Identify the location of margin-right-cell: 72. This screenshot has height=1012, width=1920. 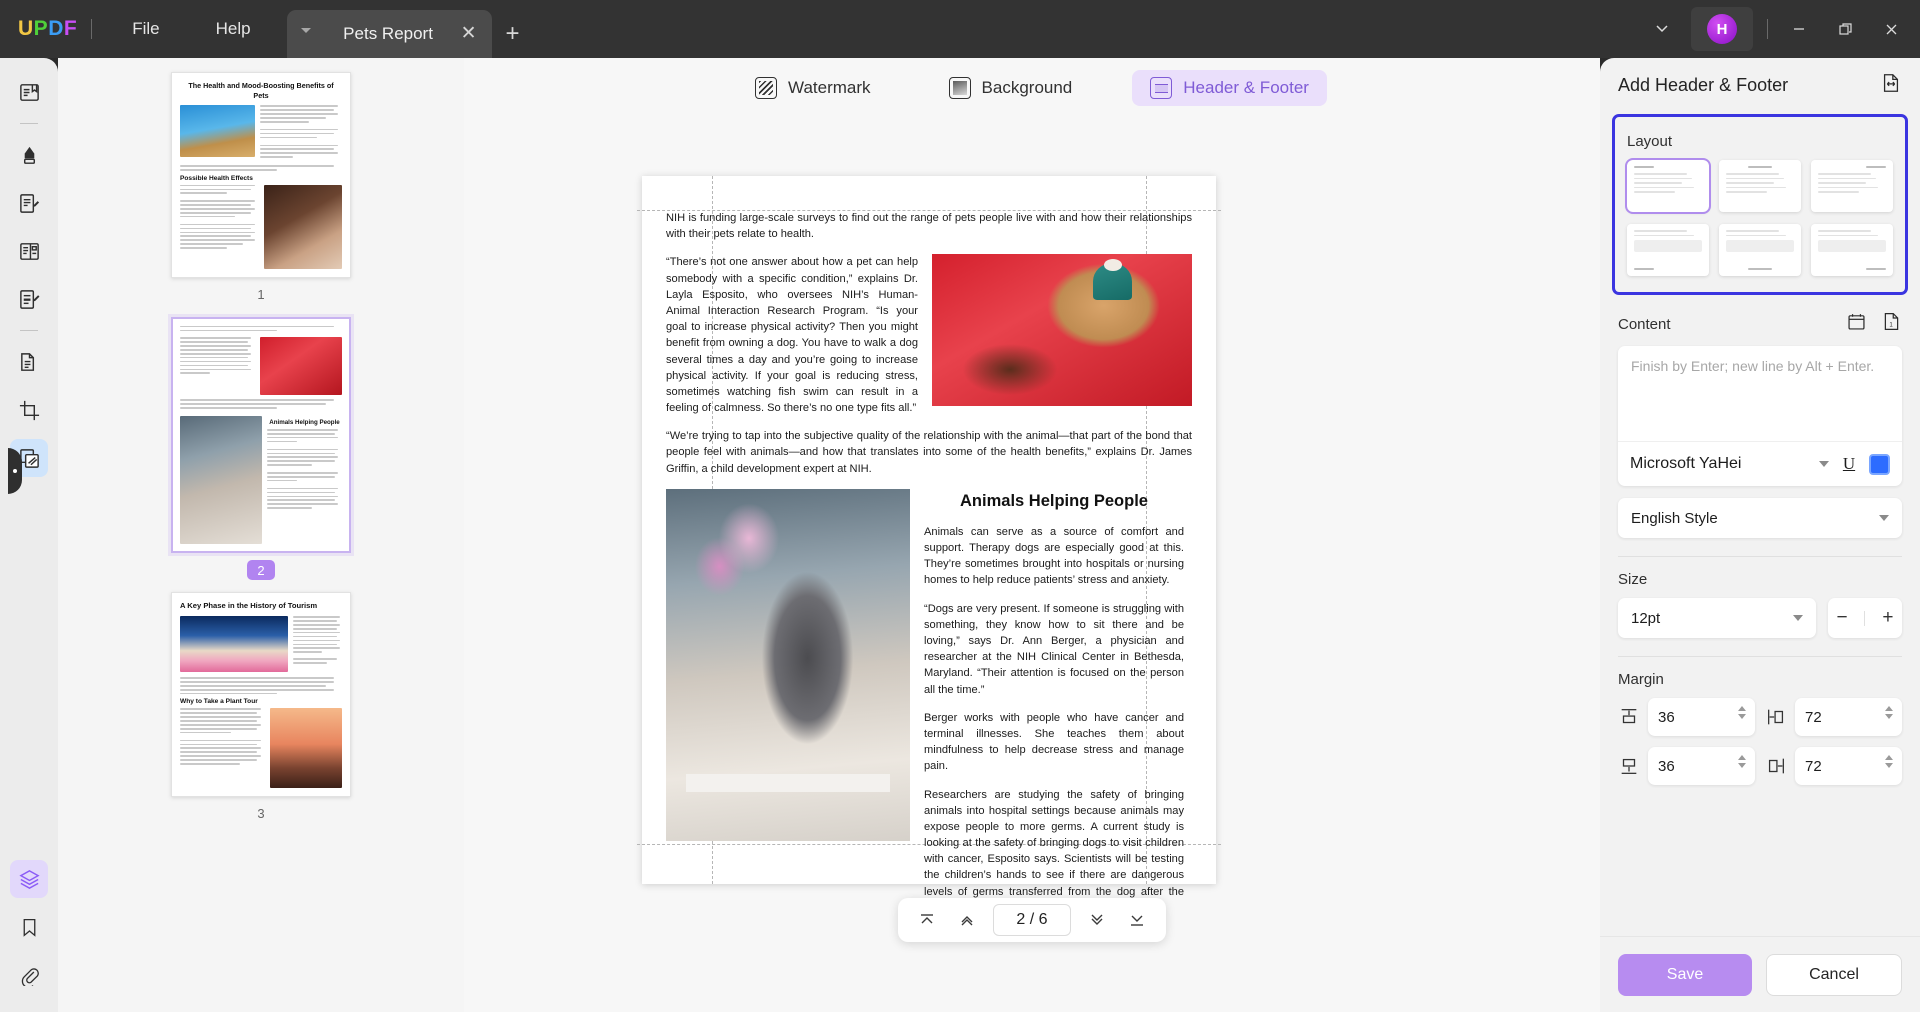
(1833, 766).